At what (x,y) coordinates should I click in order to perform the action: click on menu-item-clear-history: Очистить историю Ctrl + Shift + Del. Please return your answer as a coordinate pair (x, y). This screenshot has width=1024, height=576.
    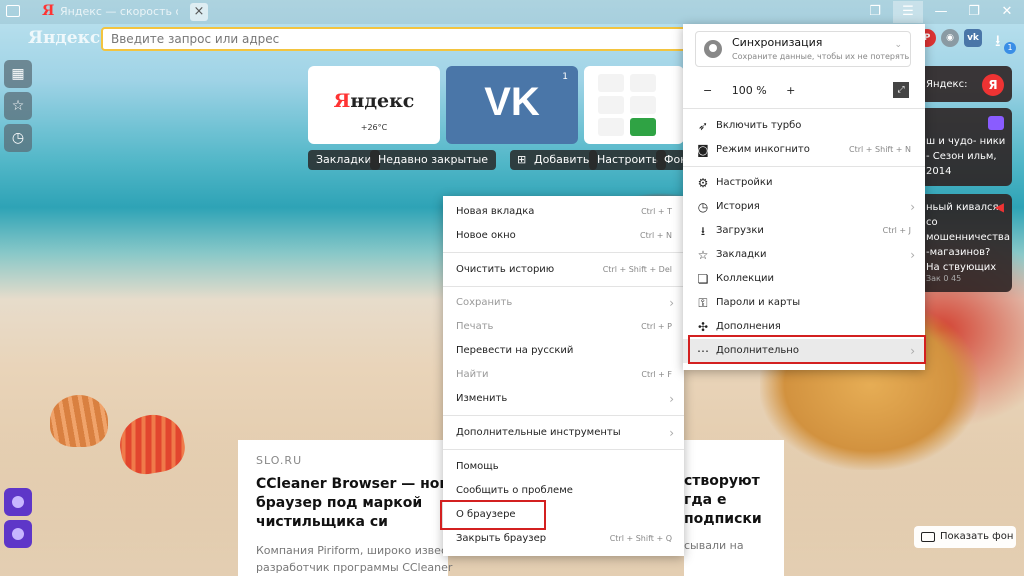
    Looking at the image, I should click on (563, 270).